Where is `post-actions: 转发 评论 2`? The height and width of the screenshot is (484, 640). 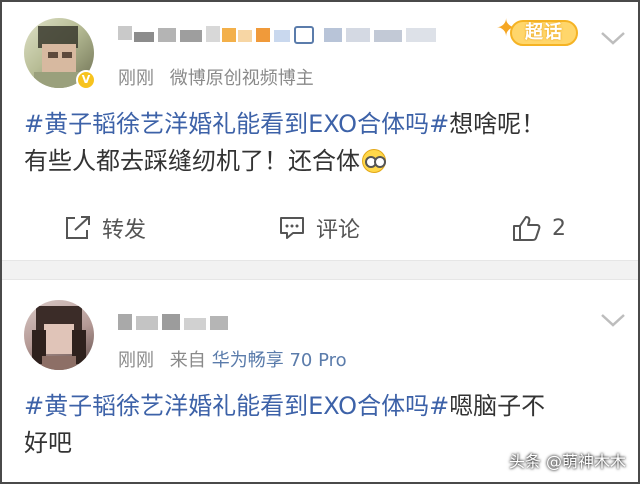
post-actions: 转发 评论 2 is located at coordinates (320, 228).